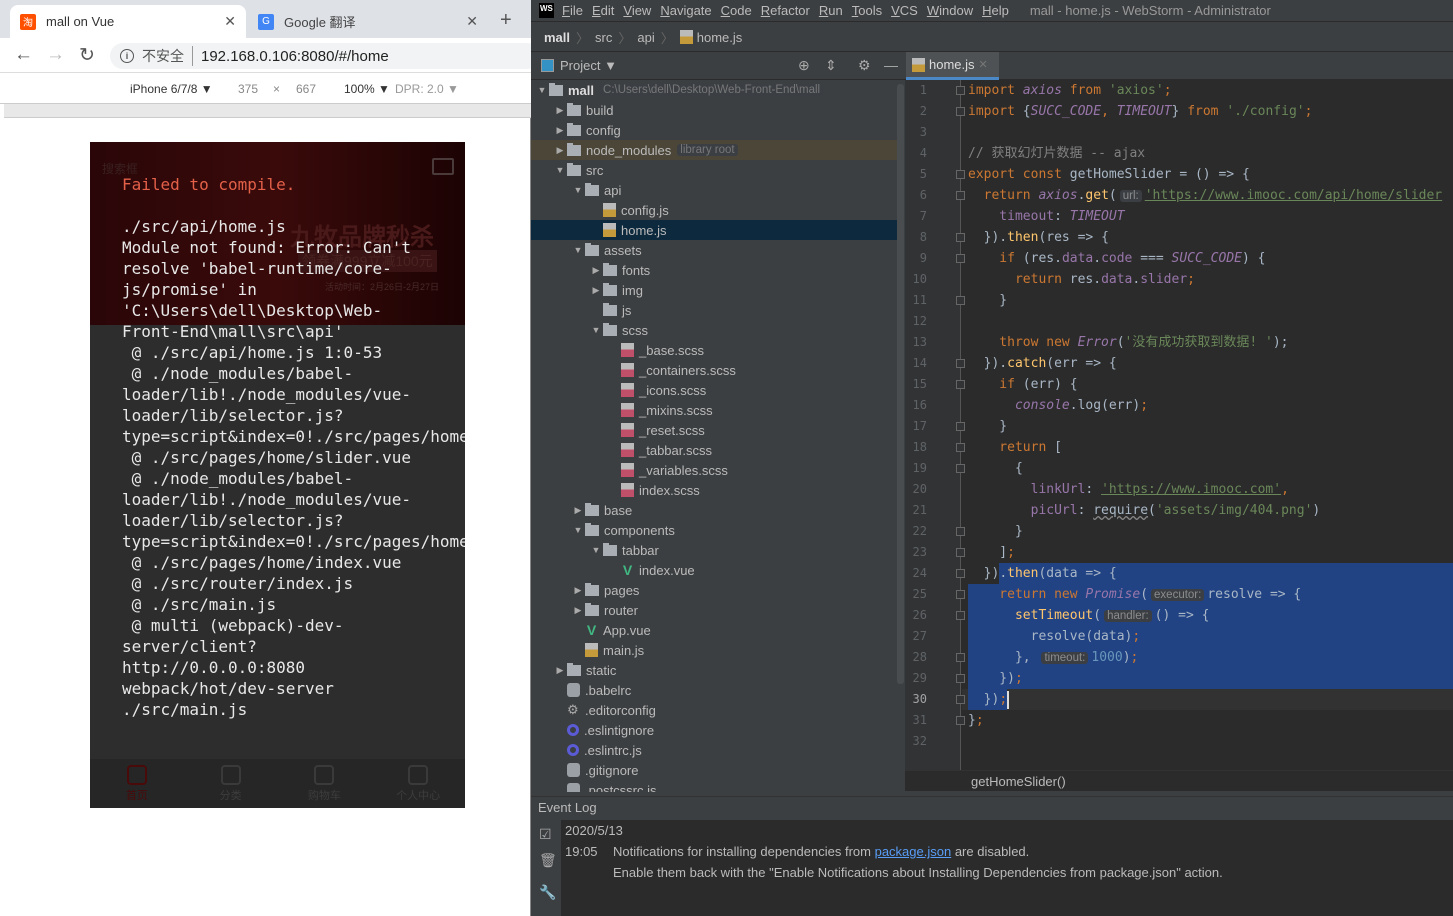 The width and height of the screenshot is (1453, 916). What do you see at coordinates (714, 230) in the screenshot?
I see `tree-item-home-js: home.js` at bounding box center [714, 230].